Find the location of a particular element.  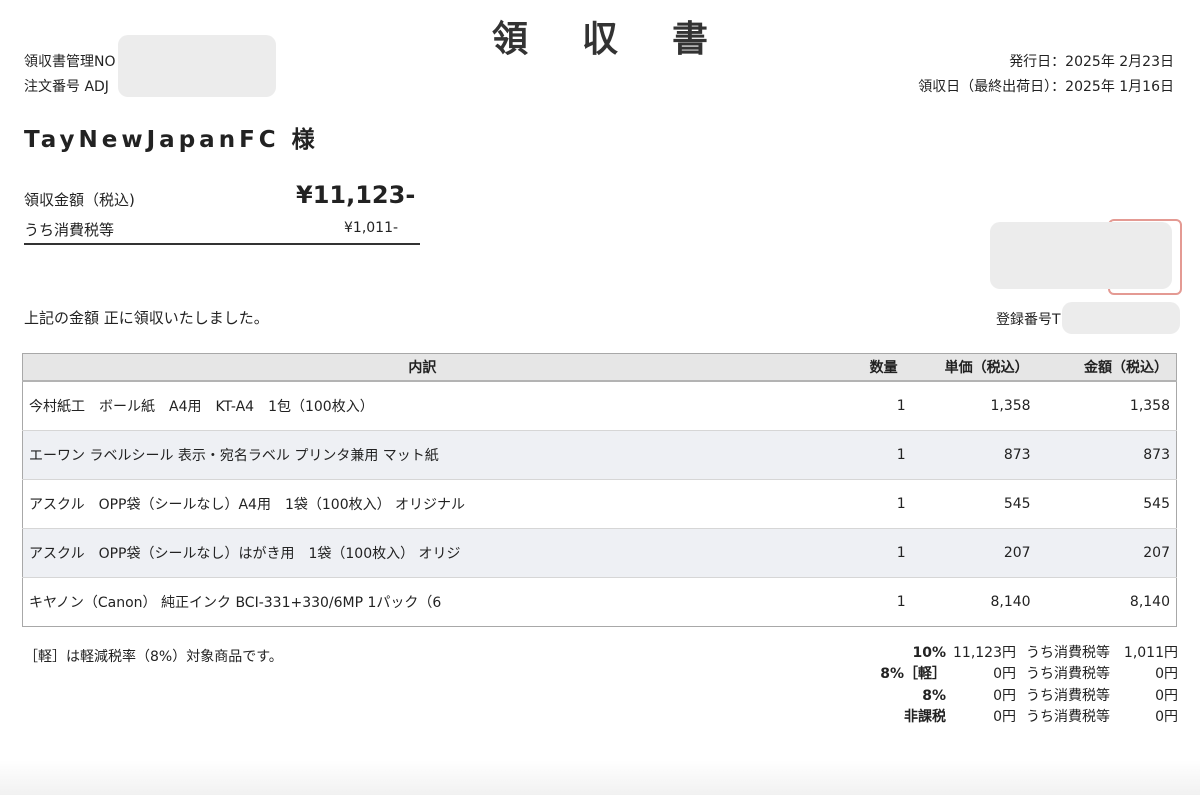

receipt-mgmt-number-label: 領収書管理NO is located at coordinates (70, 62).